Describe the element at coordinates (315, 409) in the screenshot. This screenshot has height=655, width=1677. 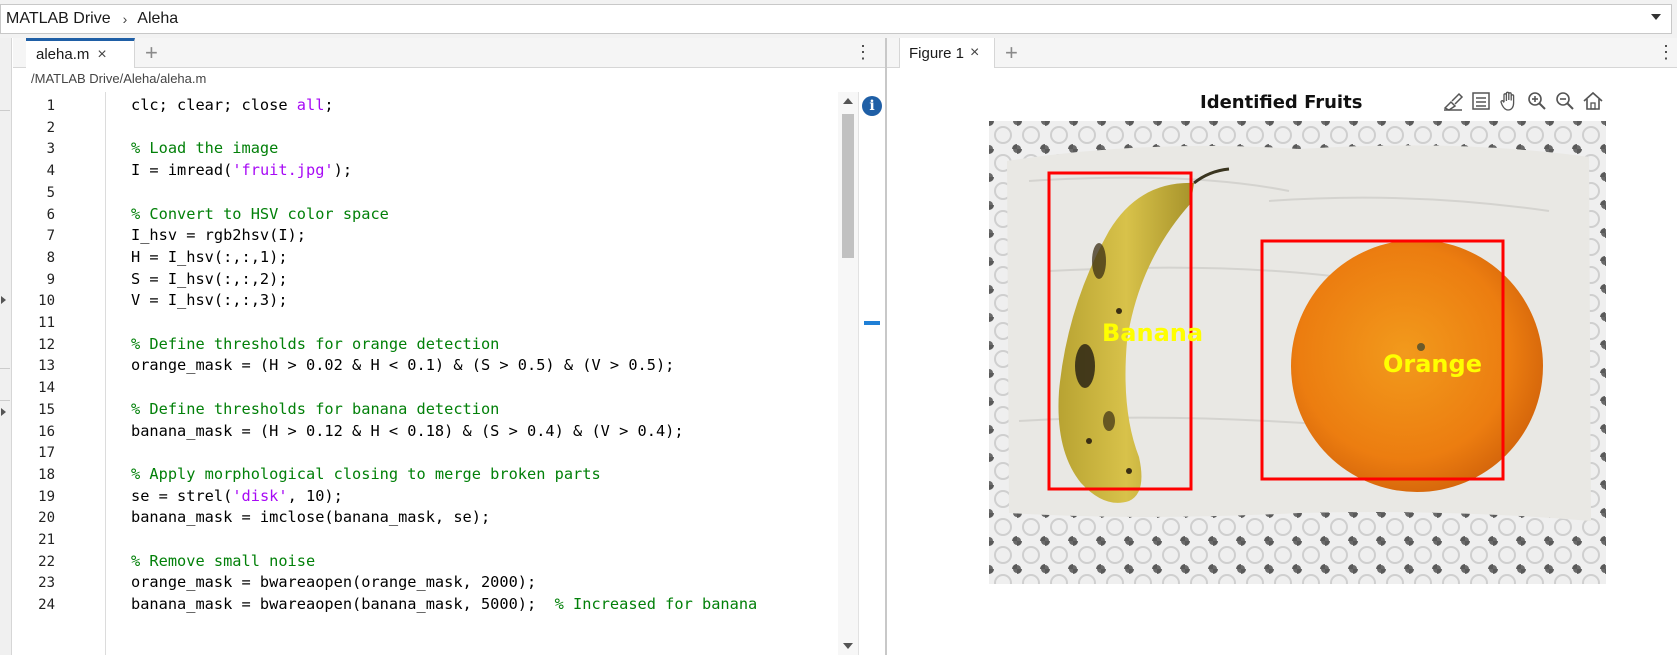
I see `code-line: % Define thresholds for banana detection` at that location.